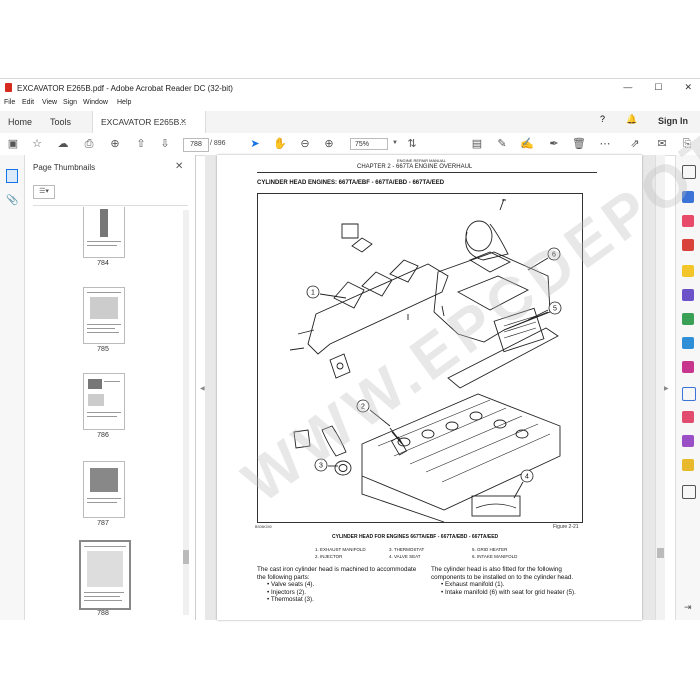 The image size is (700, 700). I want to click on legend-item: 4. VALVE SEAT, so click(405, 556).